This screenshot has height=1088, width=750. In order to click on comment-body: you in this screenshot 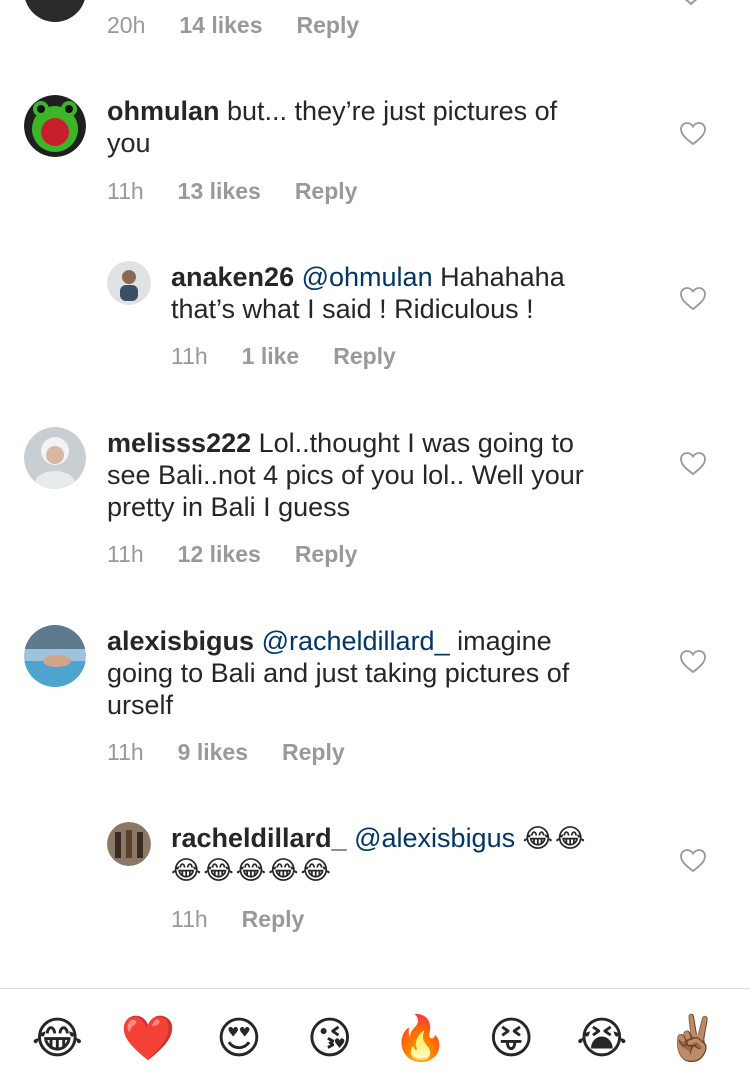, I will do `click(129, 143)`.